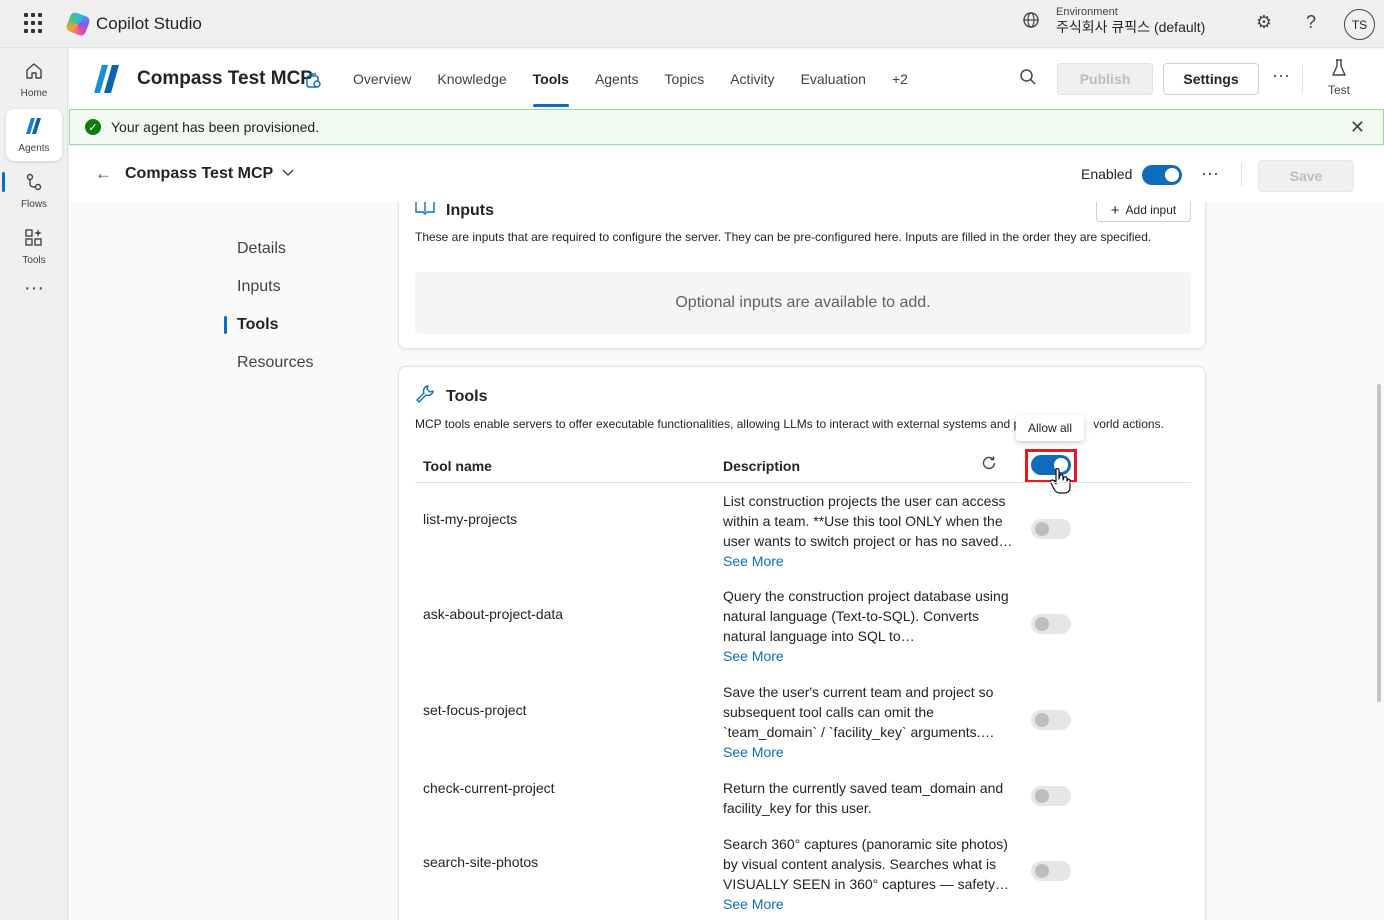  I want to click on section-nav-resources: Resources, so click(275, 363).